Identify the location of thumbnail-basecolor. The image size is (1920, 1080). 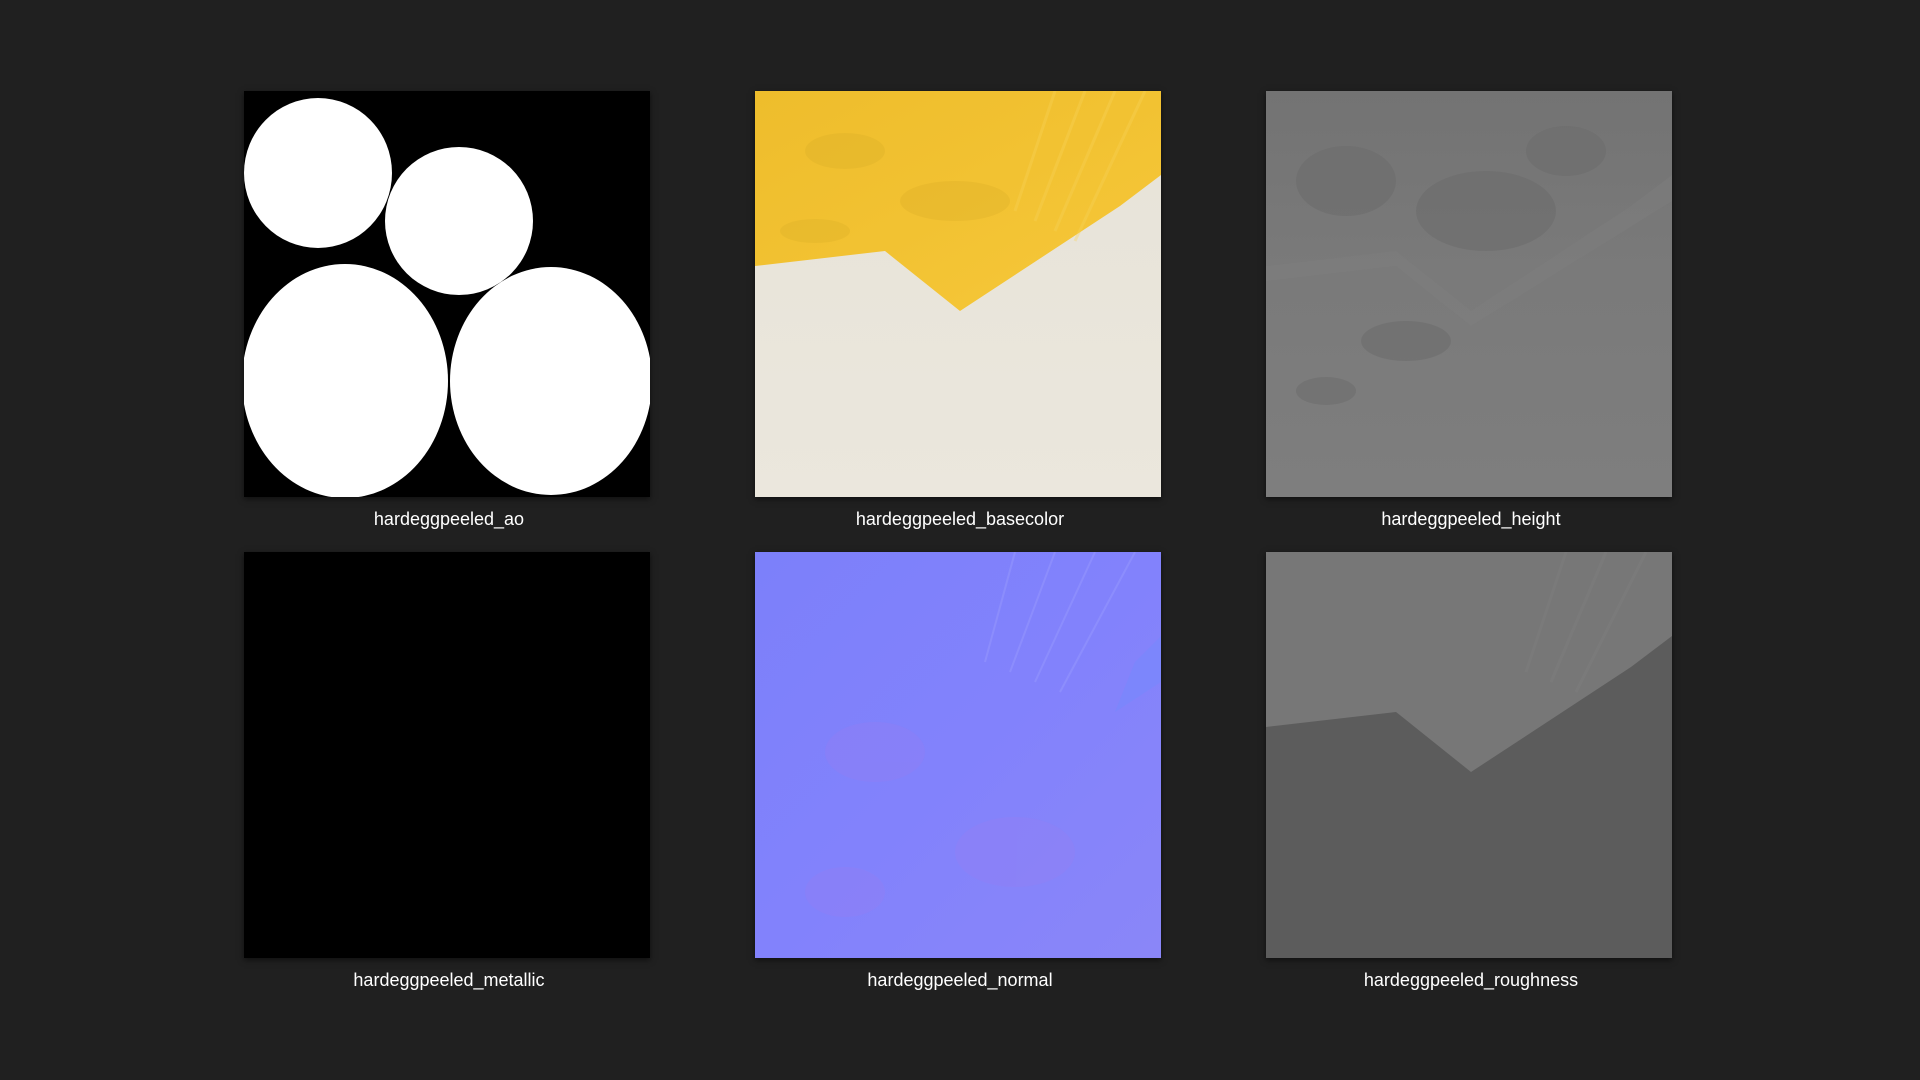
(958, 294).